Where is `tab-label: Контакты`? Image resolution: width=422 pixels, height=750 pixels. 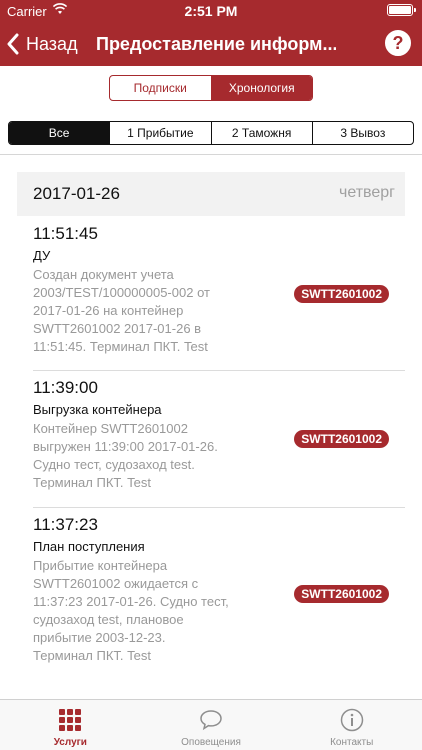 tab-label: Контакты is located at coordinates (352, 742).